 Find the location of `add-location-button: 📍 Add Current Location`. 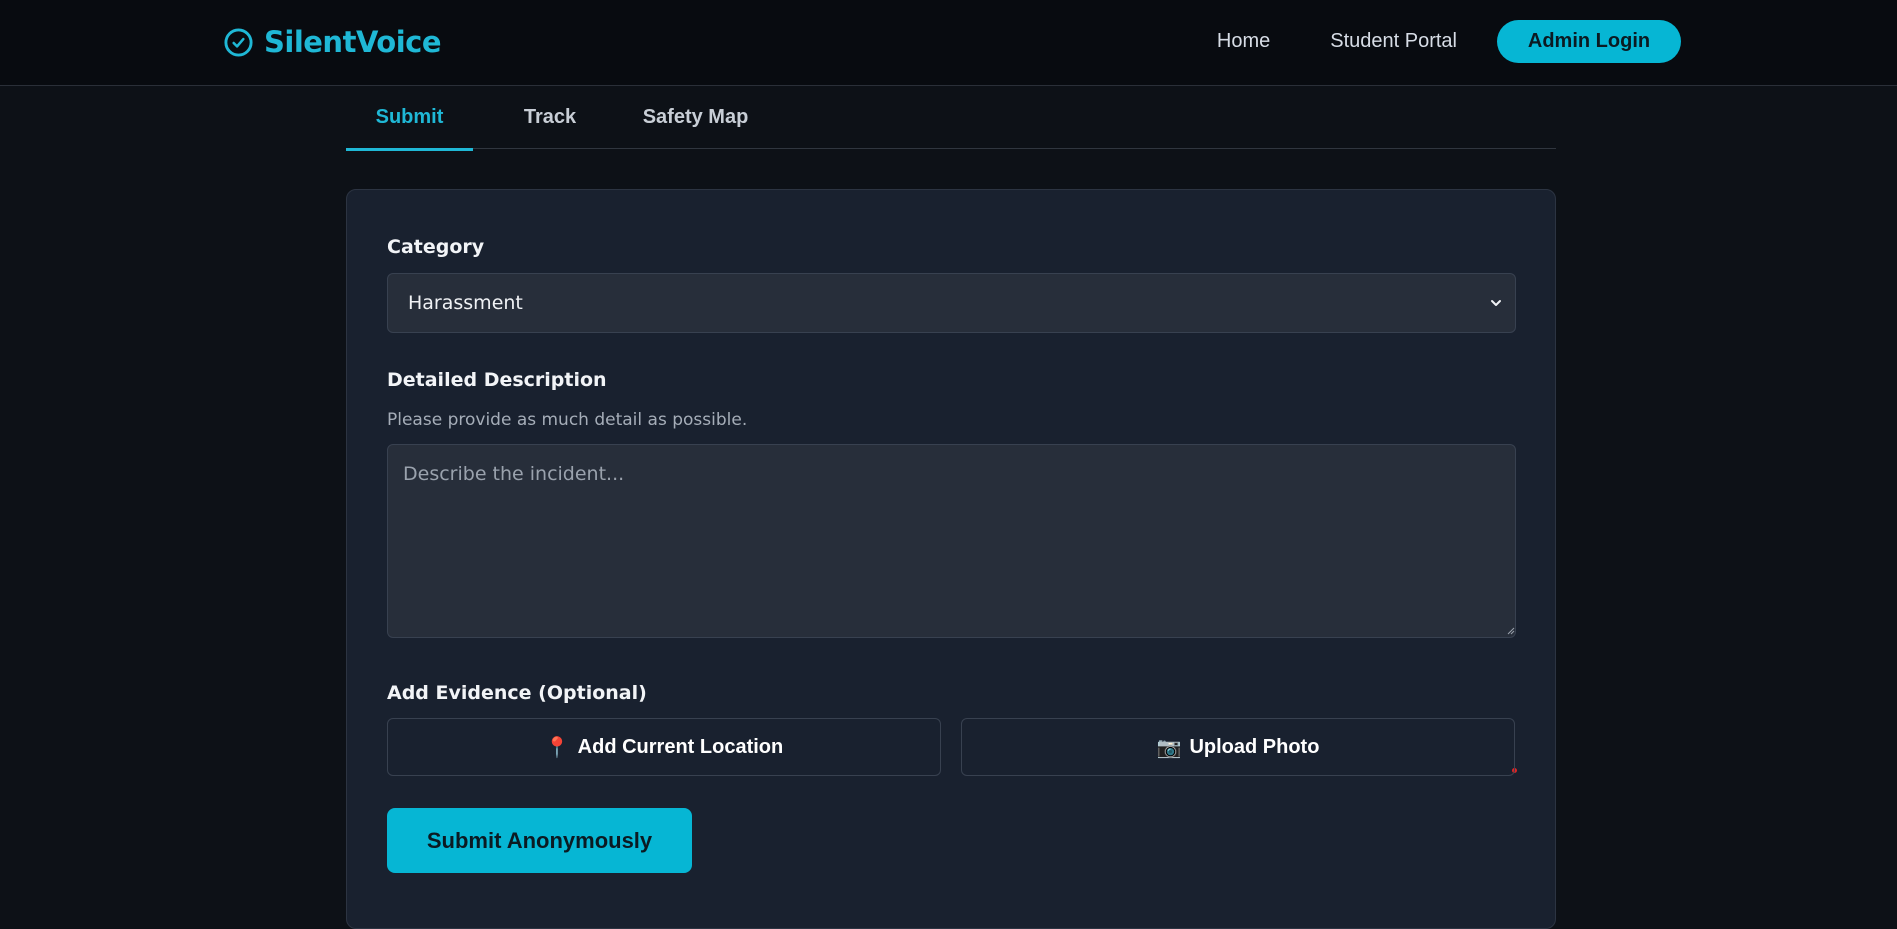

add-location-button: 📍 Add Current Location is located at coordinates (664, 747).